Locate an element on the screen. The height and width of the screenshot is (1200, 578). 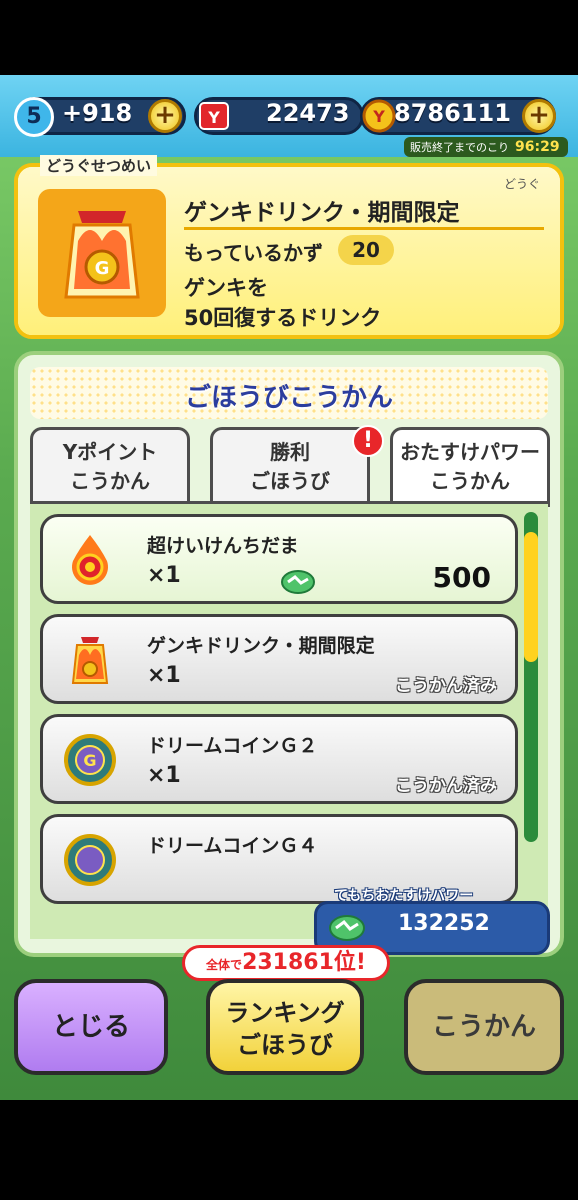
ranking-label-line1: ランキング is located at coordinates (285, 1013).